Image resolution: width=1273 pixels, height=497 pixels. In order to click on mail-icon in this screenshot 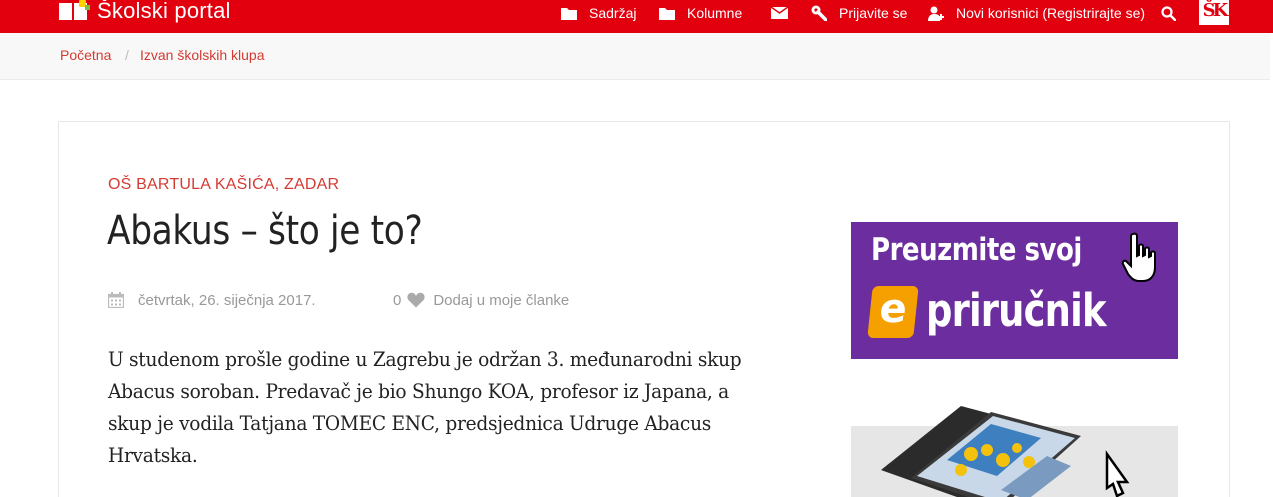, I will do `click(779, 13)`.